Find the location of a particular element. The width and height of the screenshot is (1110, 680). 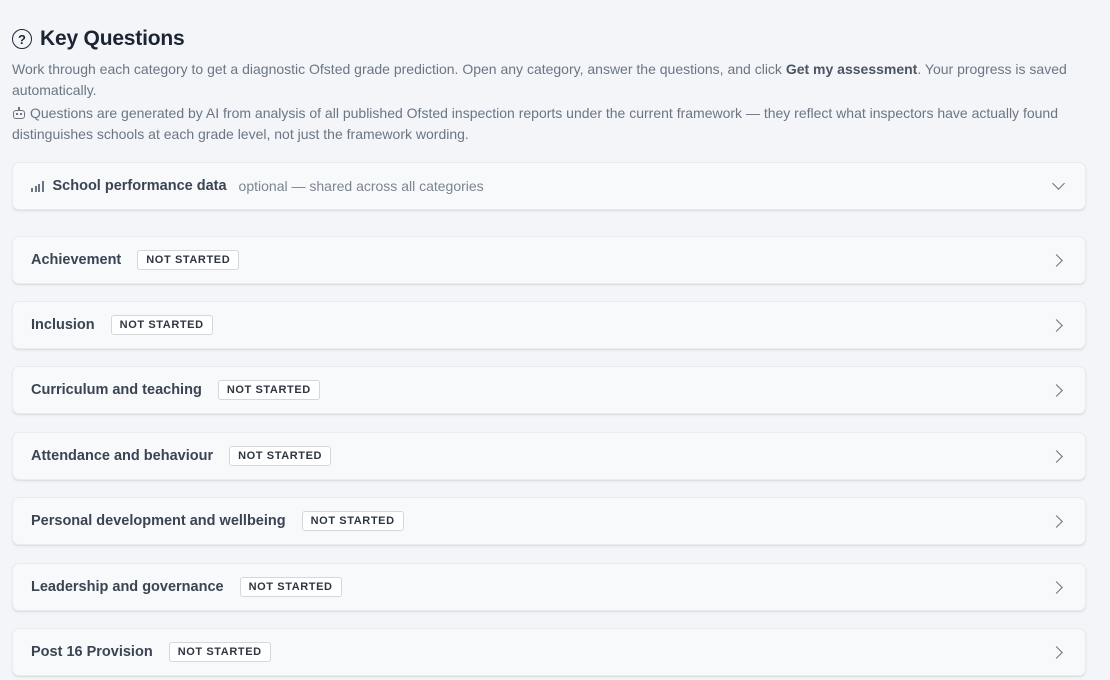

category-label: Inclusion is located at coordinates (63, 325).